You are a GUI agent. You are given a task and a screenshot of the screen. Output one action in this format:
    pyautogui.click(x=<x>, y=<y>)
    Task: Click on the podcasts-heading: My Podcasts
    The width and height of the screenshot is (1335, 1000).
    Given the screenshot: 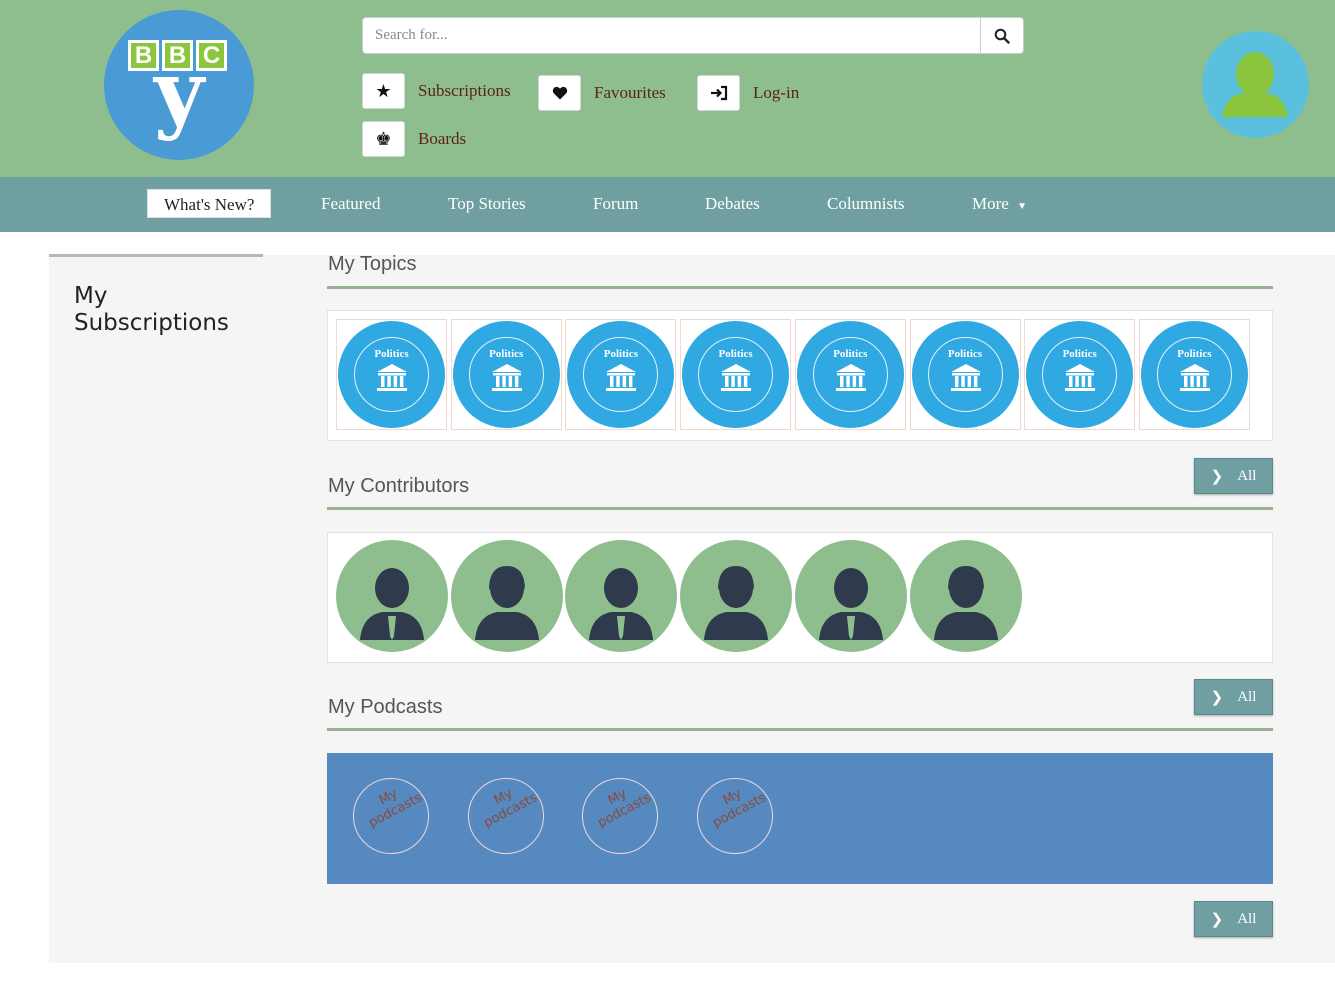 What is the action you would take?
    pyautogui.click(x=385, y=707)
    